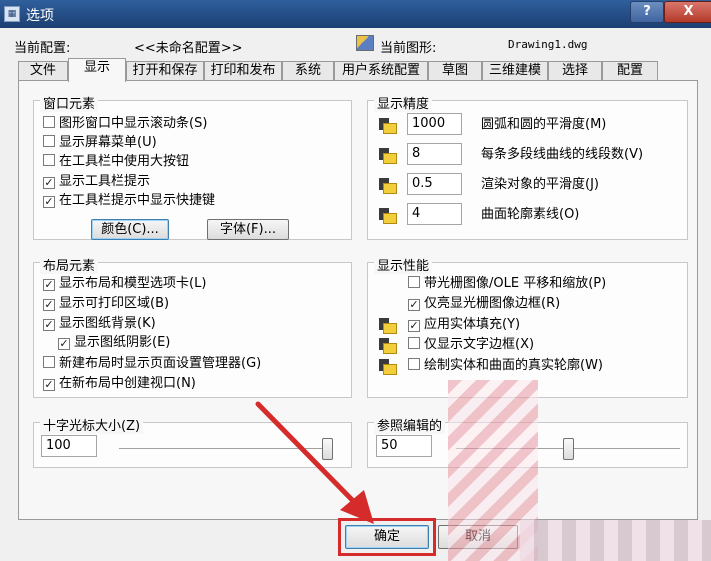 Image resolution: width=711 pixels, height=561 pixels. I want to click on checkbox-solid-fill: ✓ 应用实体填充(Y), so click(464, 325).